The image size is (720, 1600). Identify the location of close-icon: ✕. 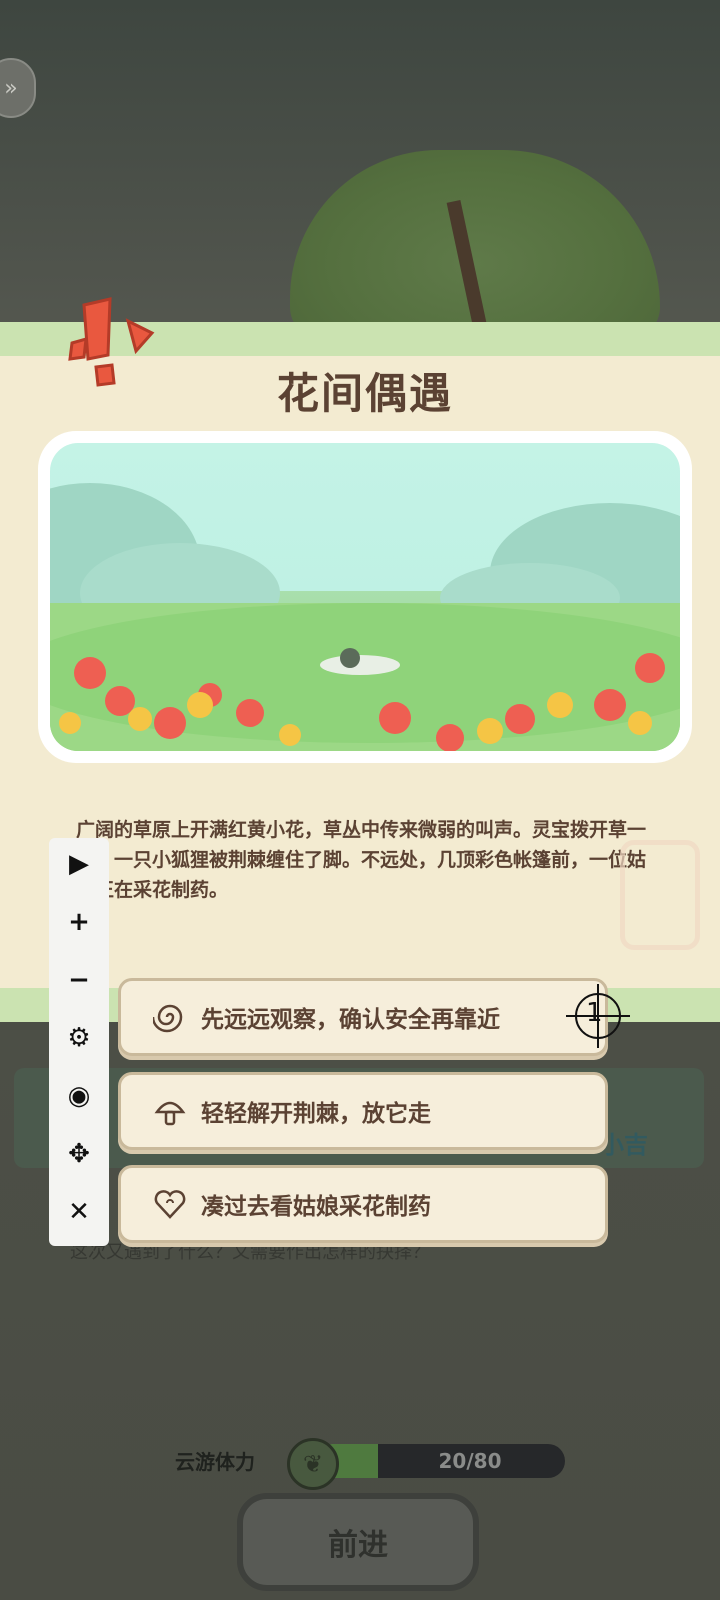
(79, 1212).